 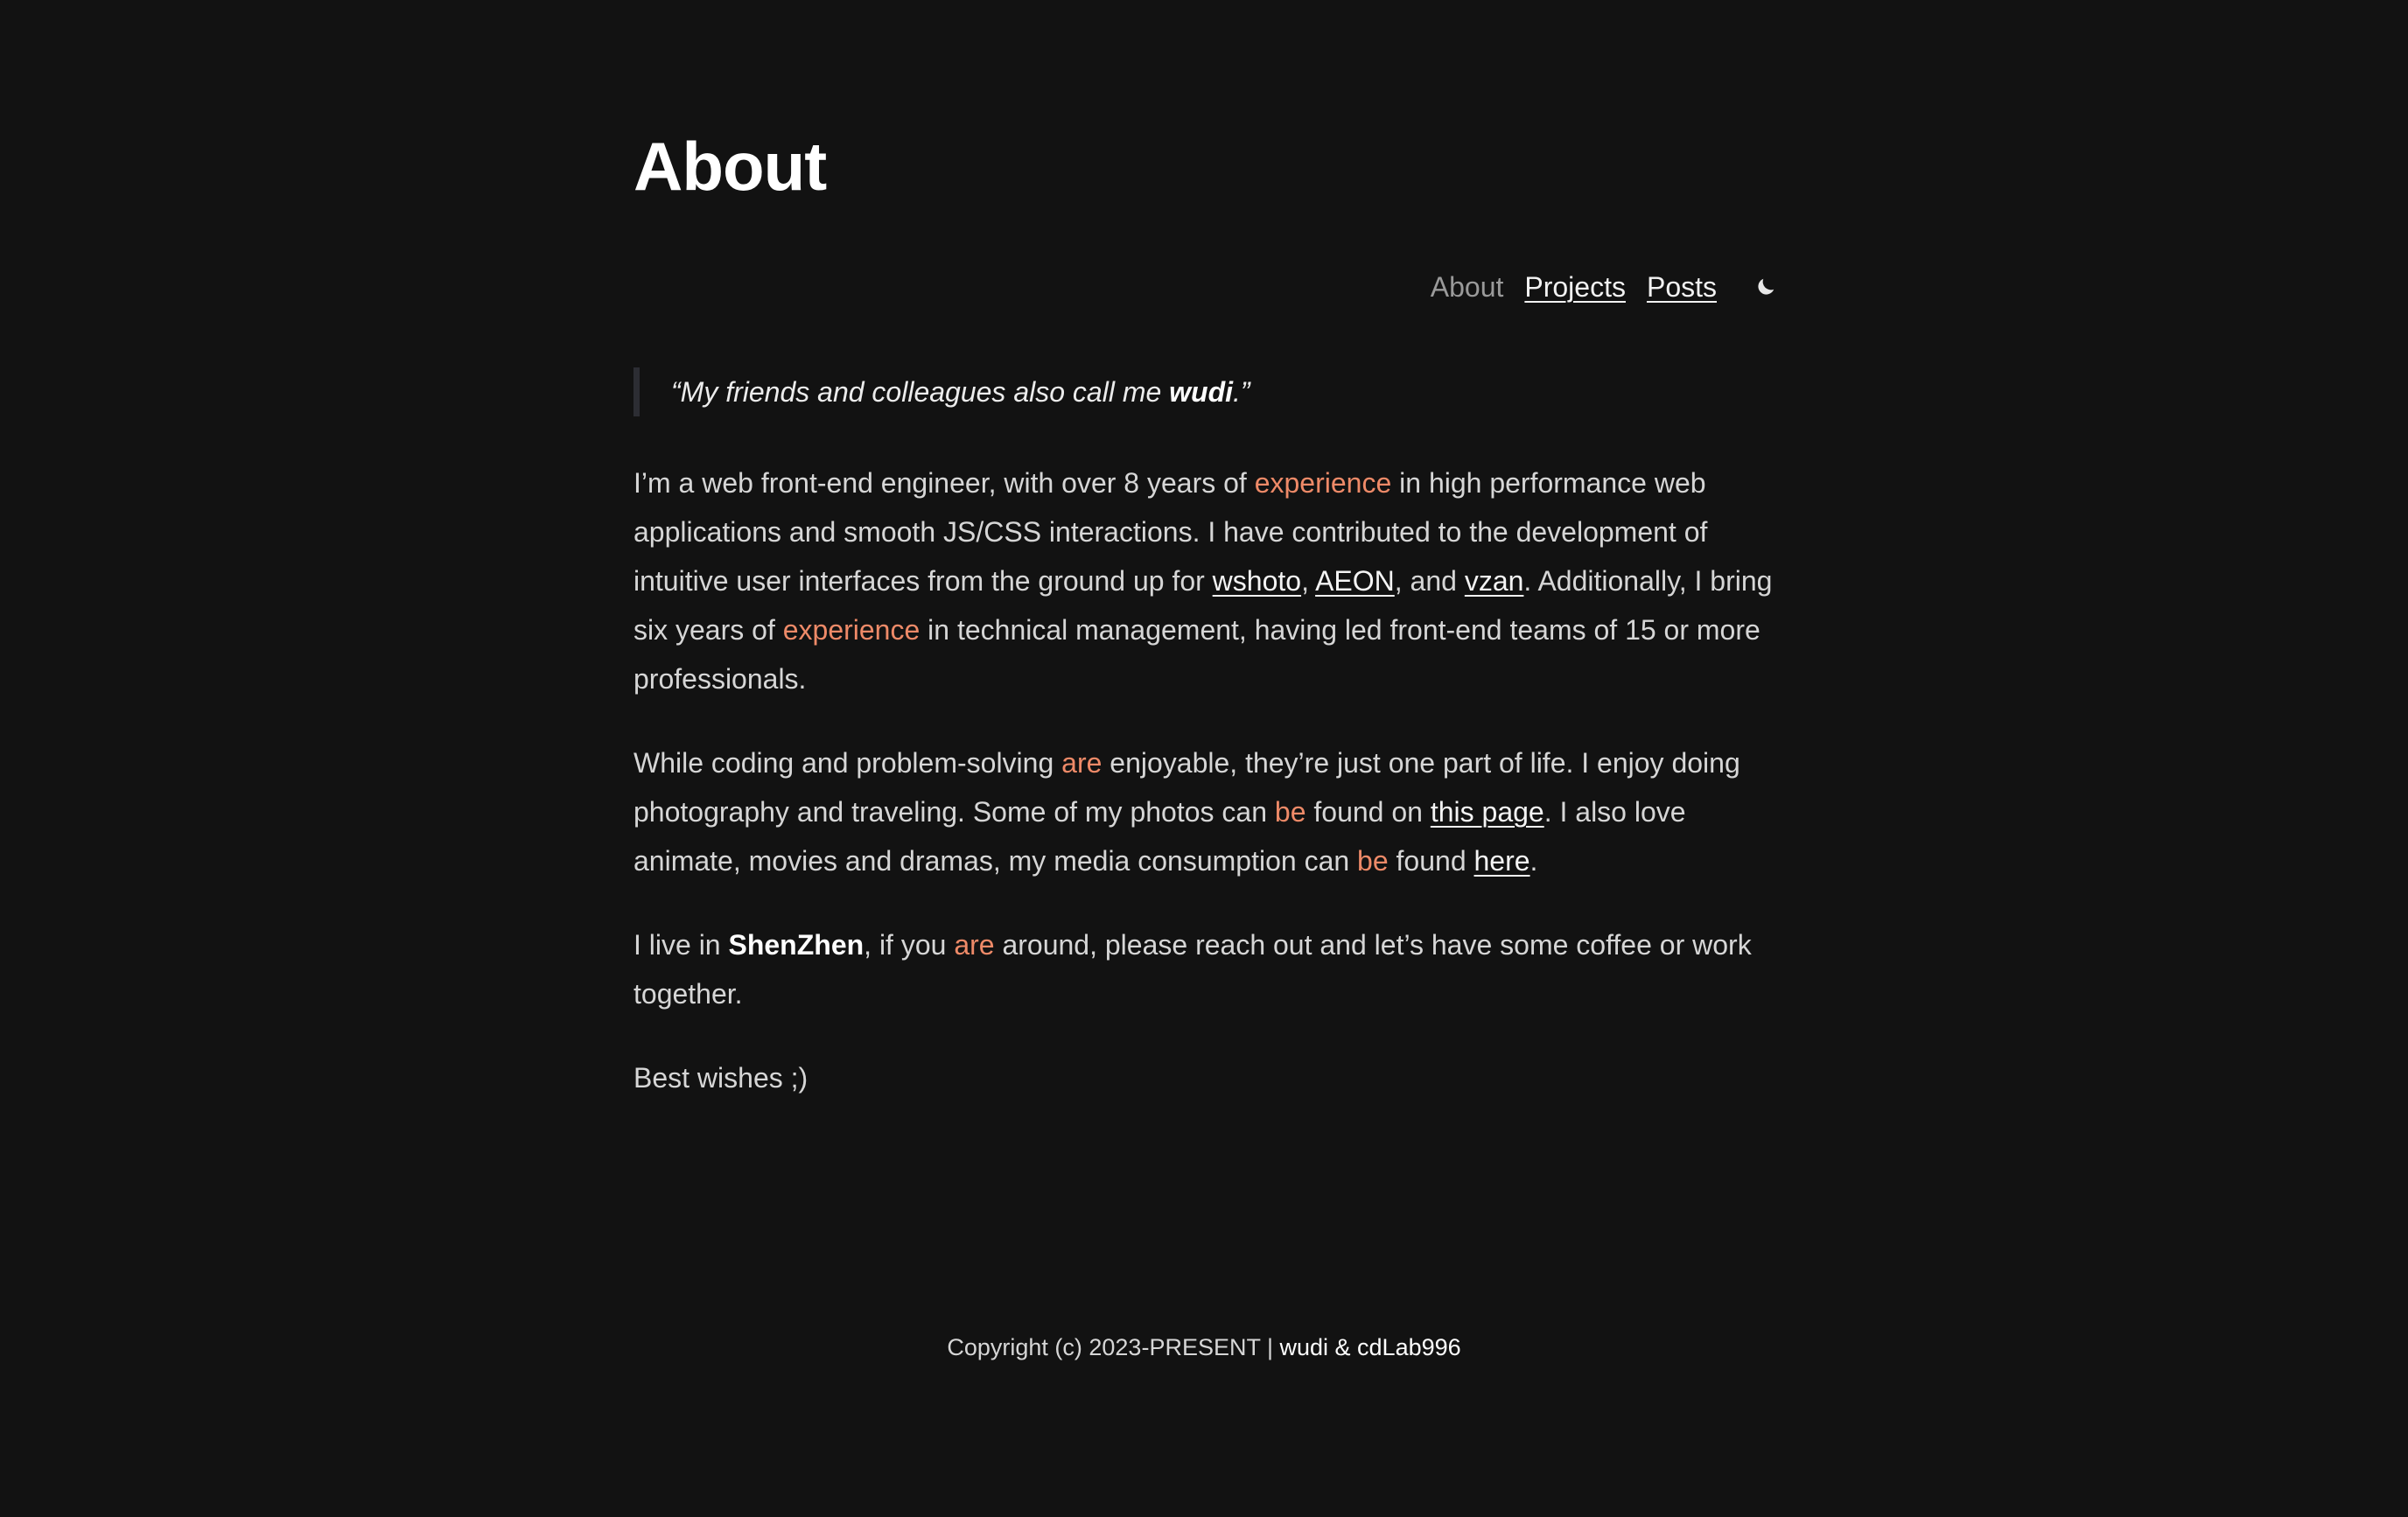 What do you see at coordinates (1429, 581) in the screenshot?
I see `text: , and` at bounding box center [1429, 581].